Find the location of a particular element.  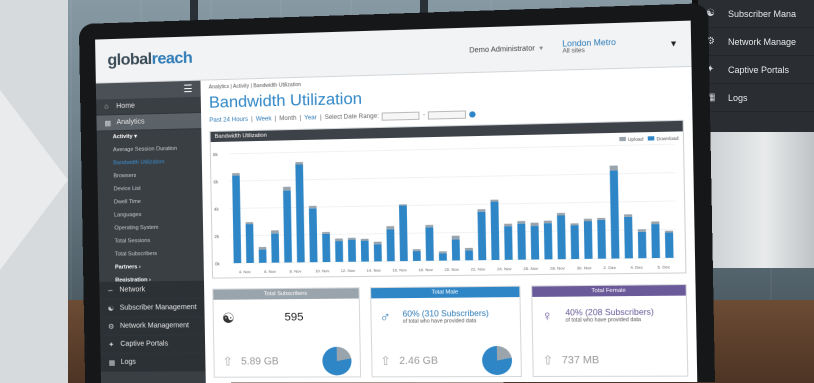

range-past-24: Past 24 Hours is located at coordinates (228, 120).